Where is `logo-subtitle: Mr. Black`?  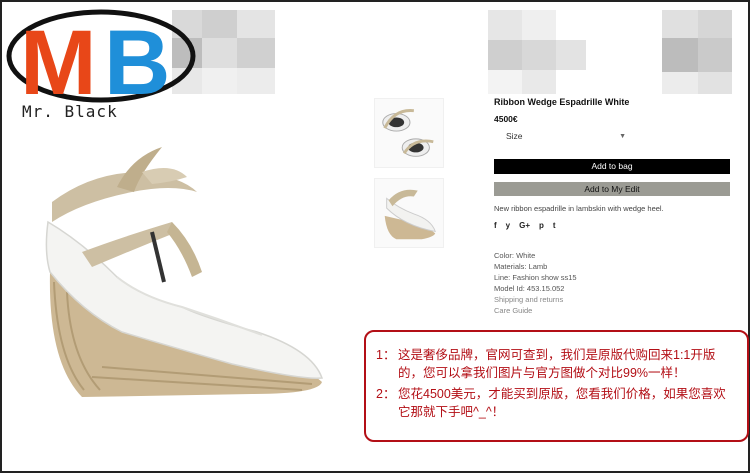 logo-subtitle: Mr. Black is located at coordinates (70, 111).